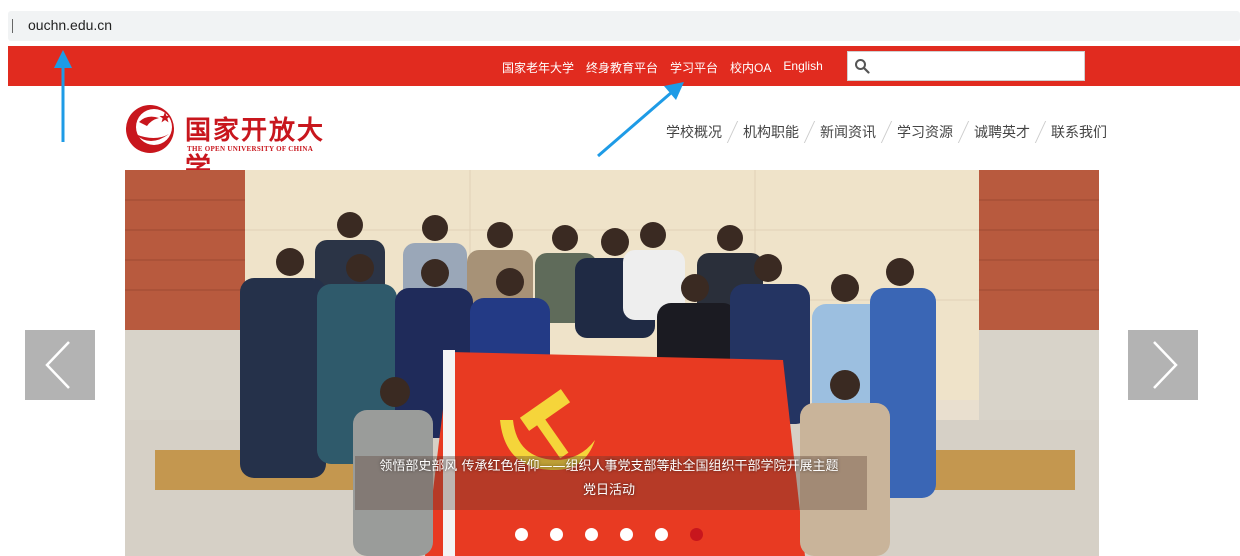  Describe the element at coordinates (750, 67) in the screenshot. I see `top-link-campus-oa: 校内OA` at that location.